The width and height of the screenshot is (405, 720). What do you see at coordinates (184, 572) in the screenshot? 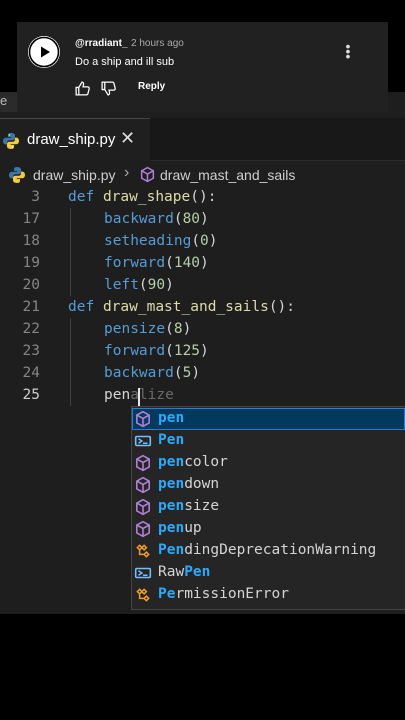
I see `autocomplete-item-label: RawPen` at bounding box center [184, 572].